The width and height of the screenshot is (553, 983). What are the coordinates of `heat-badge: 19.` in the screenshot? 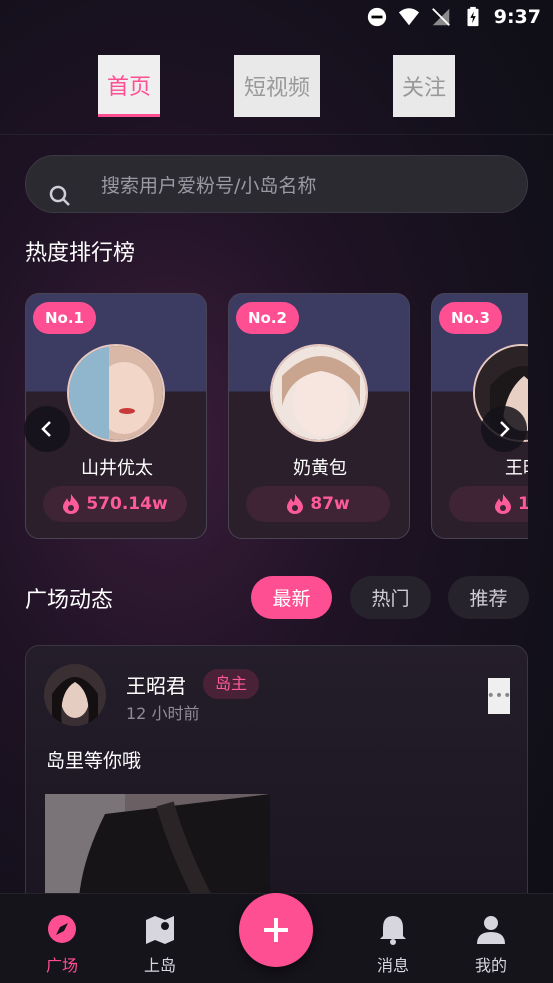 It's located at (488, 504).